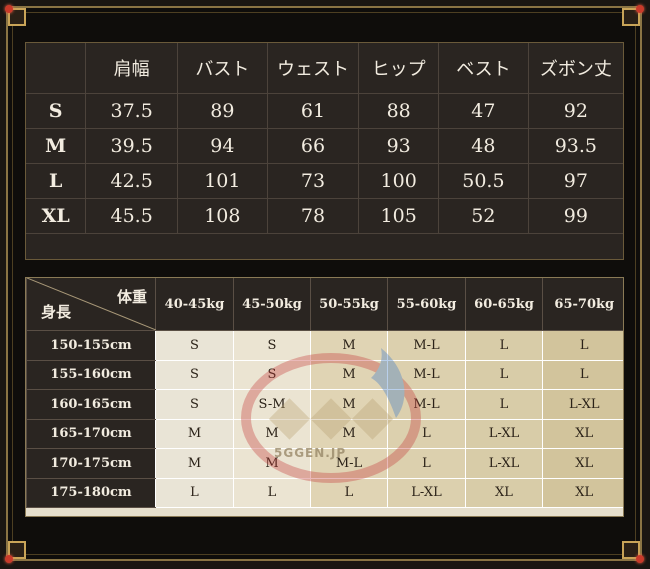 Image resolution: width=650 pixels, height=569 pixels. What do you see at coordinates (131, 111) in the screenshot?
I see `measure-cell: 37.5` at bounding box center [131, 111].